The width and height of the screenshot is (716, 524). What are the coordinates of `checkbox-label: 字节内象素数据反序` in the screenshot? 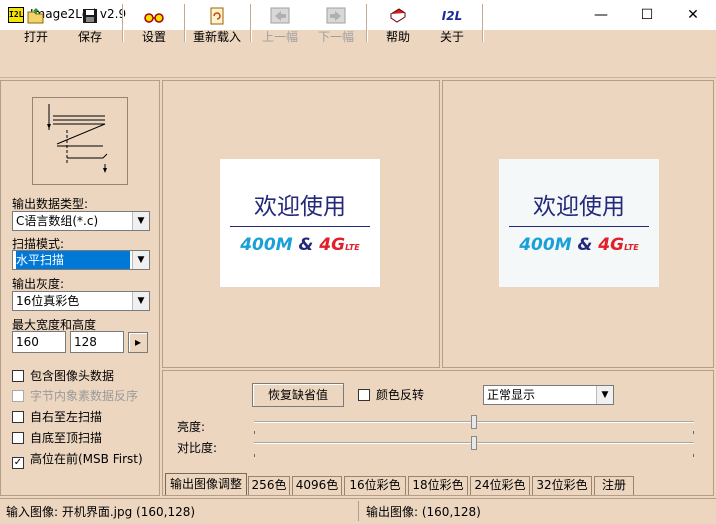 It's located at (84, 396).